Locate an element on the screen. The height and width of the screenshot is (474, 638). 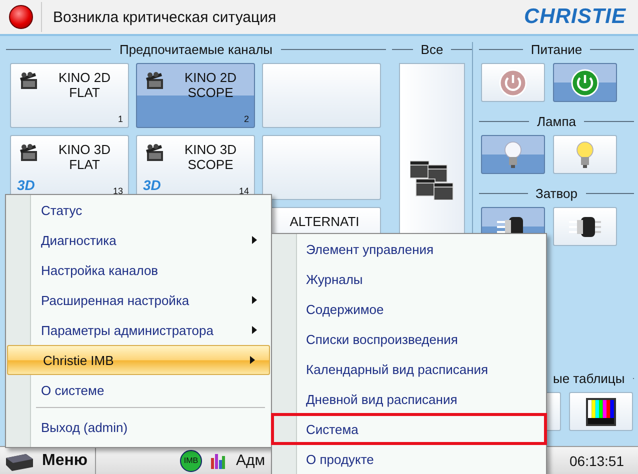
menu-item: О системе is located at coordinates (138, 390).